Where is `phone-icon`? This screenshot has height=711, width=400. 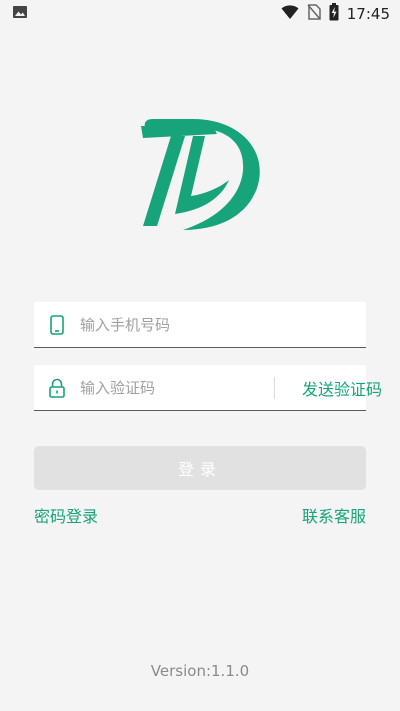
phone-icon is located at coordinates (57, 325).